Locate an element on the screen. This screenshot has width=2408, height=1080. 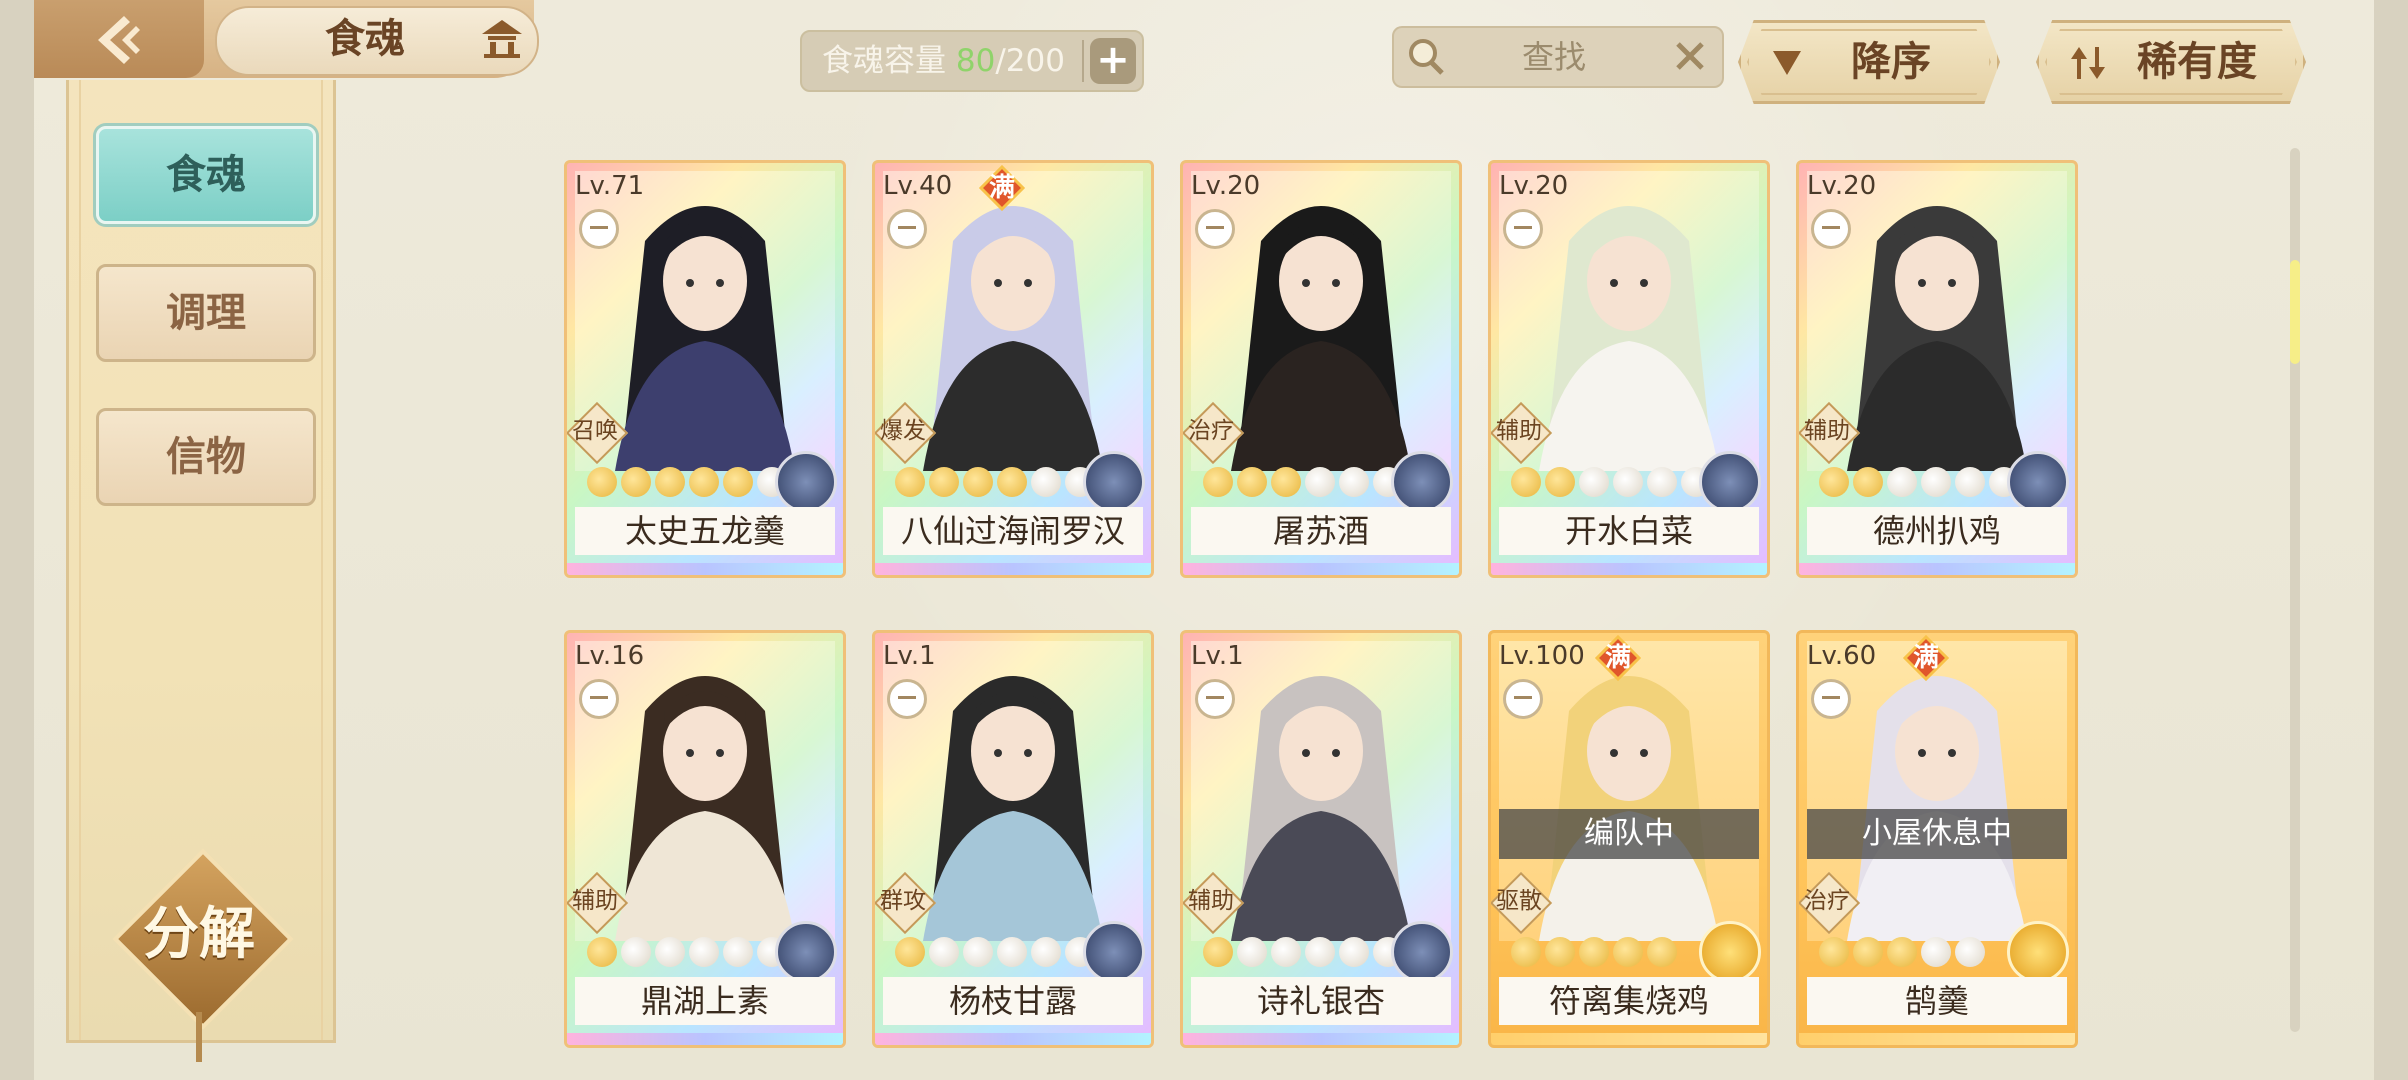
tab-conditioning: 调理 is located at coordinates (206, 313).